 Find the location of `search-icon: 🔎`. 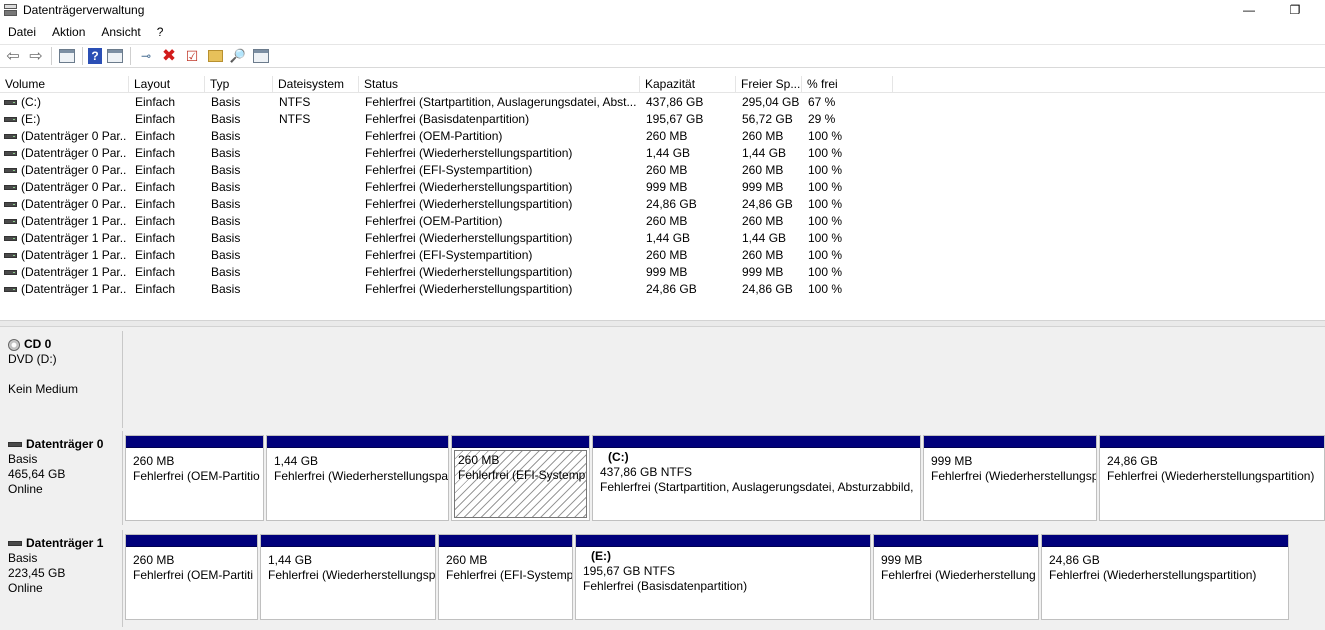

search-icon: 🔎 is located at coordinates (238, 56).